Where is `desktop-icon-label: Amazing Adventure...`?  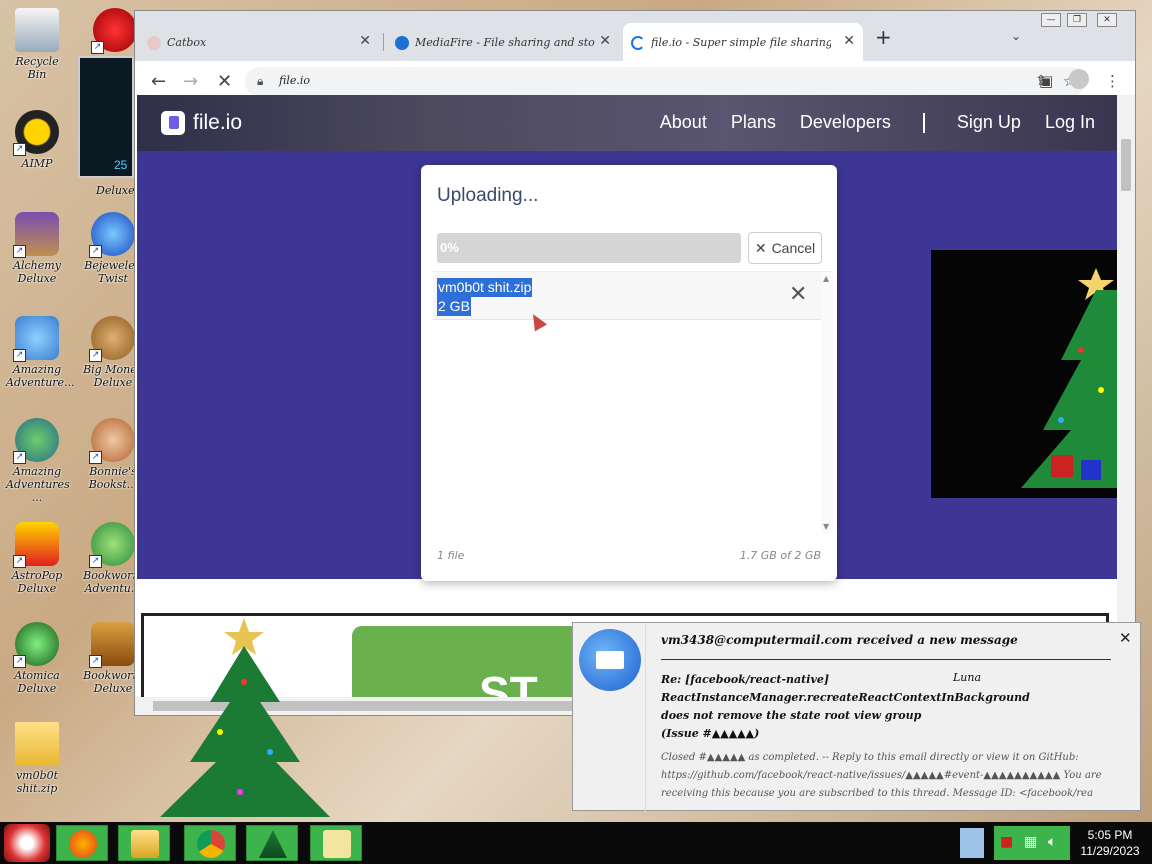
desktop-icon-label: Amazing Adventure... is located at coordinates (40, 376).